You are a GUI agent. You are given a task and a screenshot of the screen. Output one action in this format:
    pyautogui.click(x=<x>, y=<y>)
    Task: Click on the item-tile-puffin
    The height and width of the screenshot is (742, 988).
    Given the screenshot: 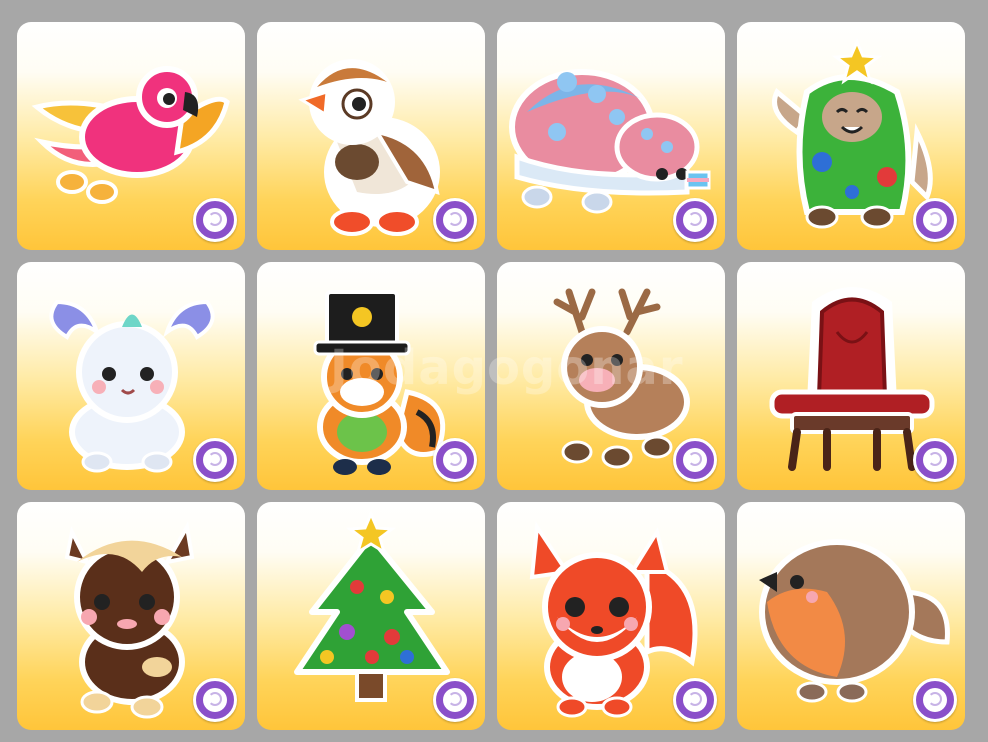 What is the action you would take?
    pyautogui.click(x=371, y=136)
    